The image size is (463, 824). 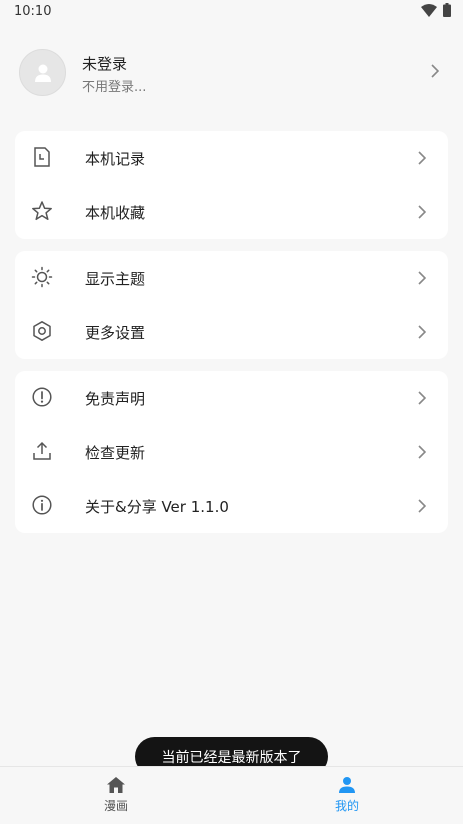 What do you see at coordinates (115, 213) in the screenshot?
I see `menu-item-label: 本机收藏` at bounding box center [115, 213].